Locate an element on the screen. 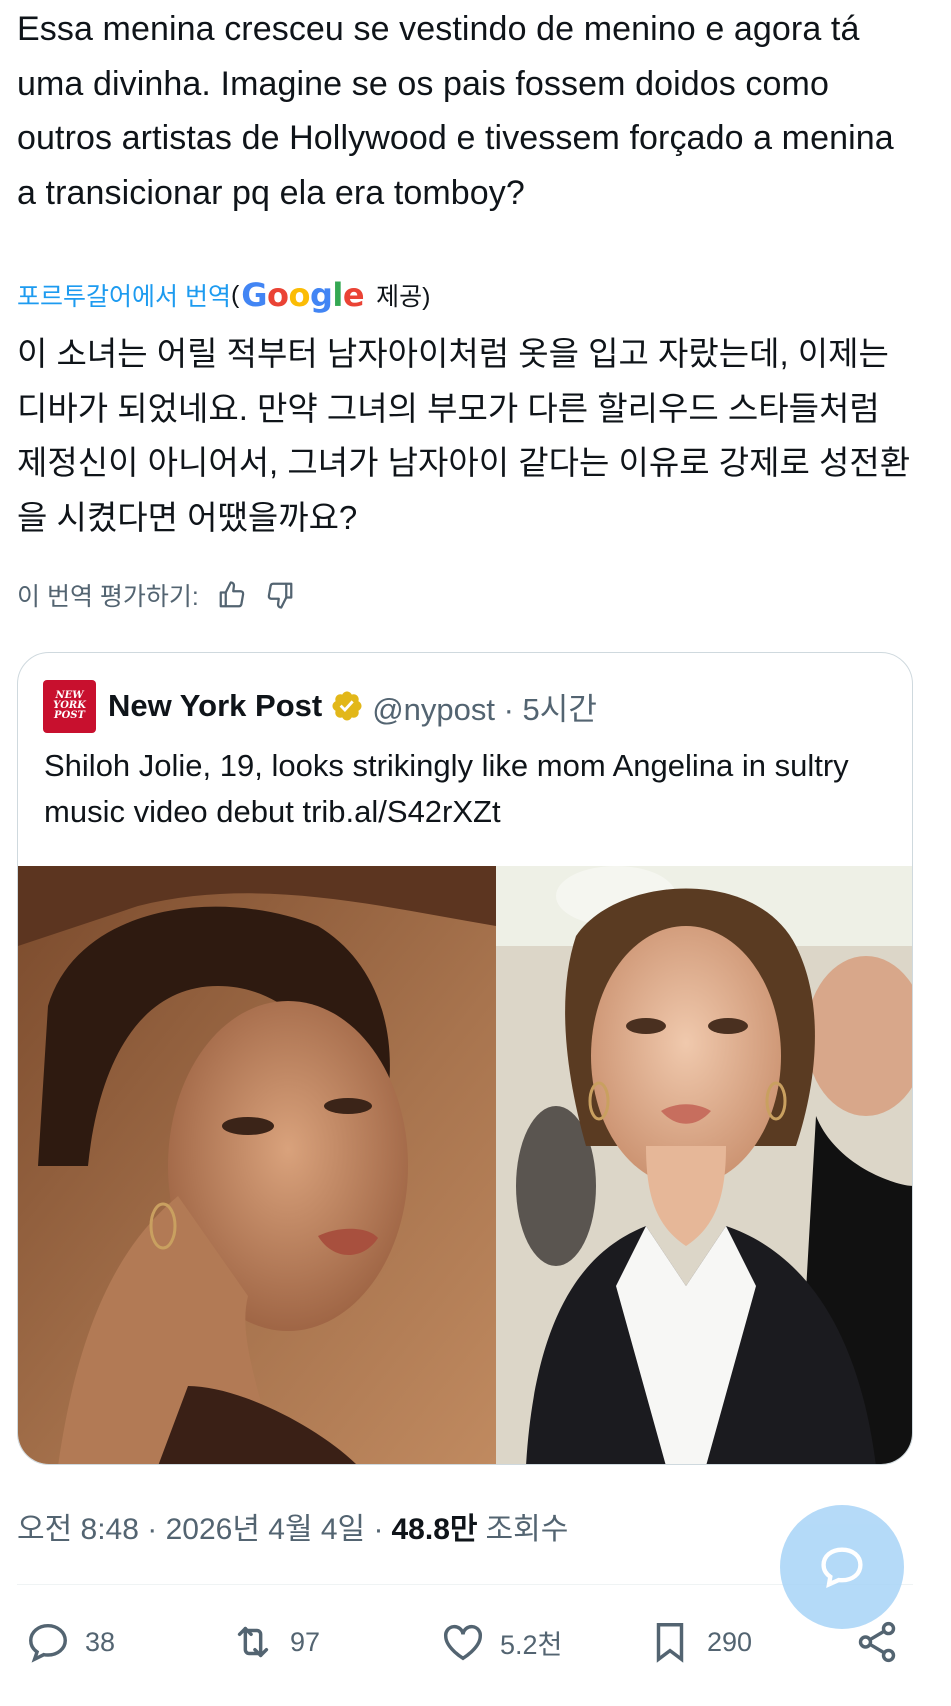 The image size is (951, 1706). reply-icon is located at coordinates (48, 1643).